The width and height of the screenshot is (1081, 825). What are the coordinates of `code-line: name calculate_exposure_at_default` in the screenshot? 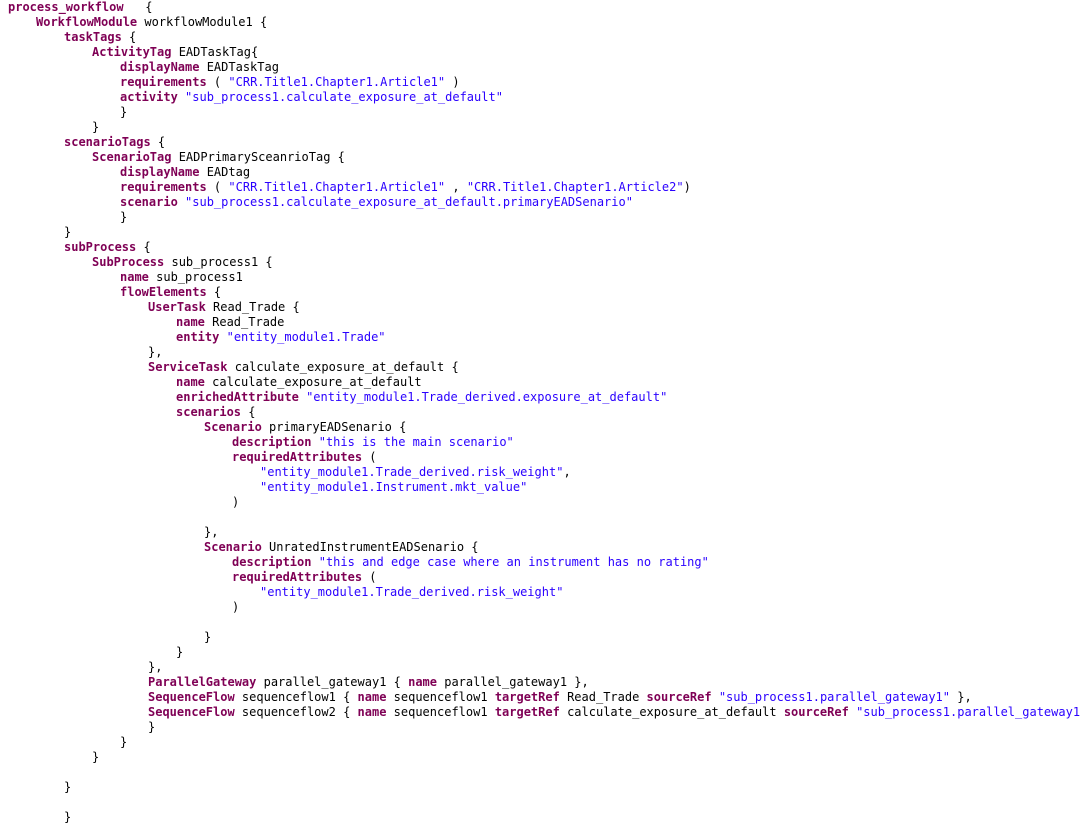 It's located at (540, 382).